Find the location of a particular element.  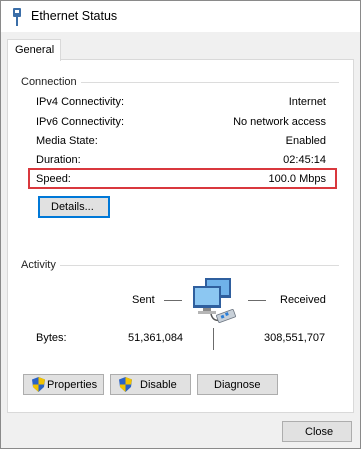

title-bar: Ethernet Status is located at coordinates (180, 16).